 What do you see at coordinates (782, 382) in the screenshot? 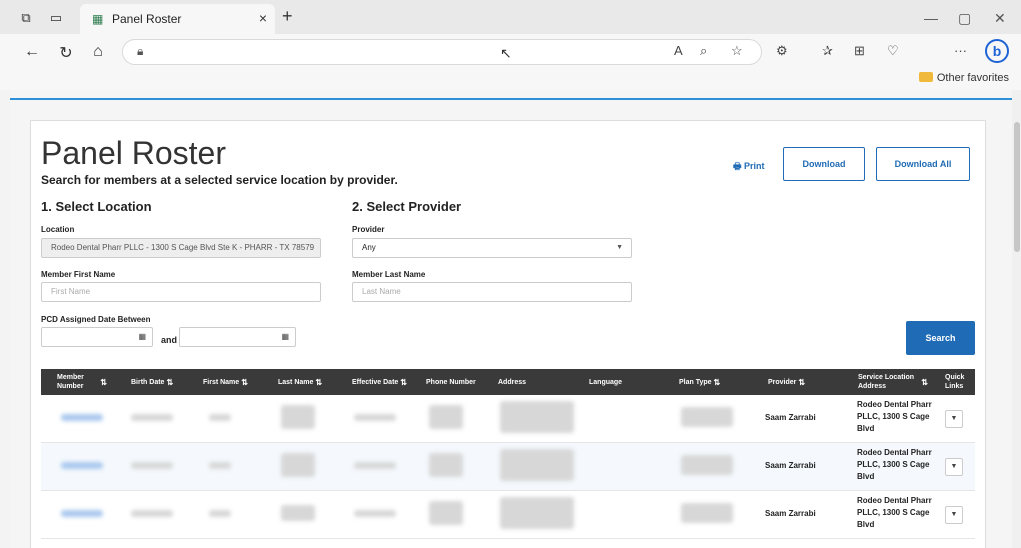
I see `col-provider-label: Provider` at bounding box center [782, 382].